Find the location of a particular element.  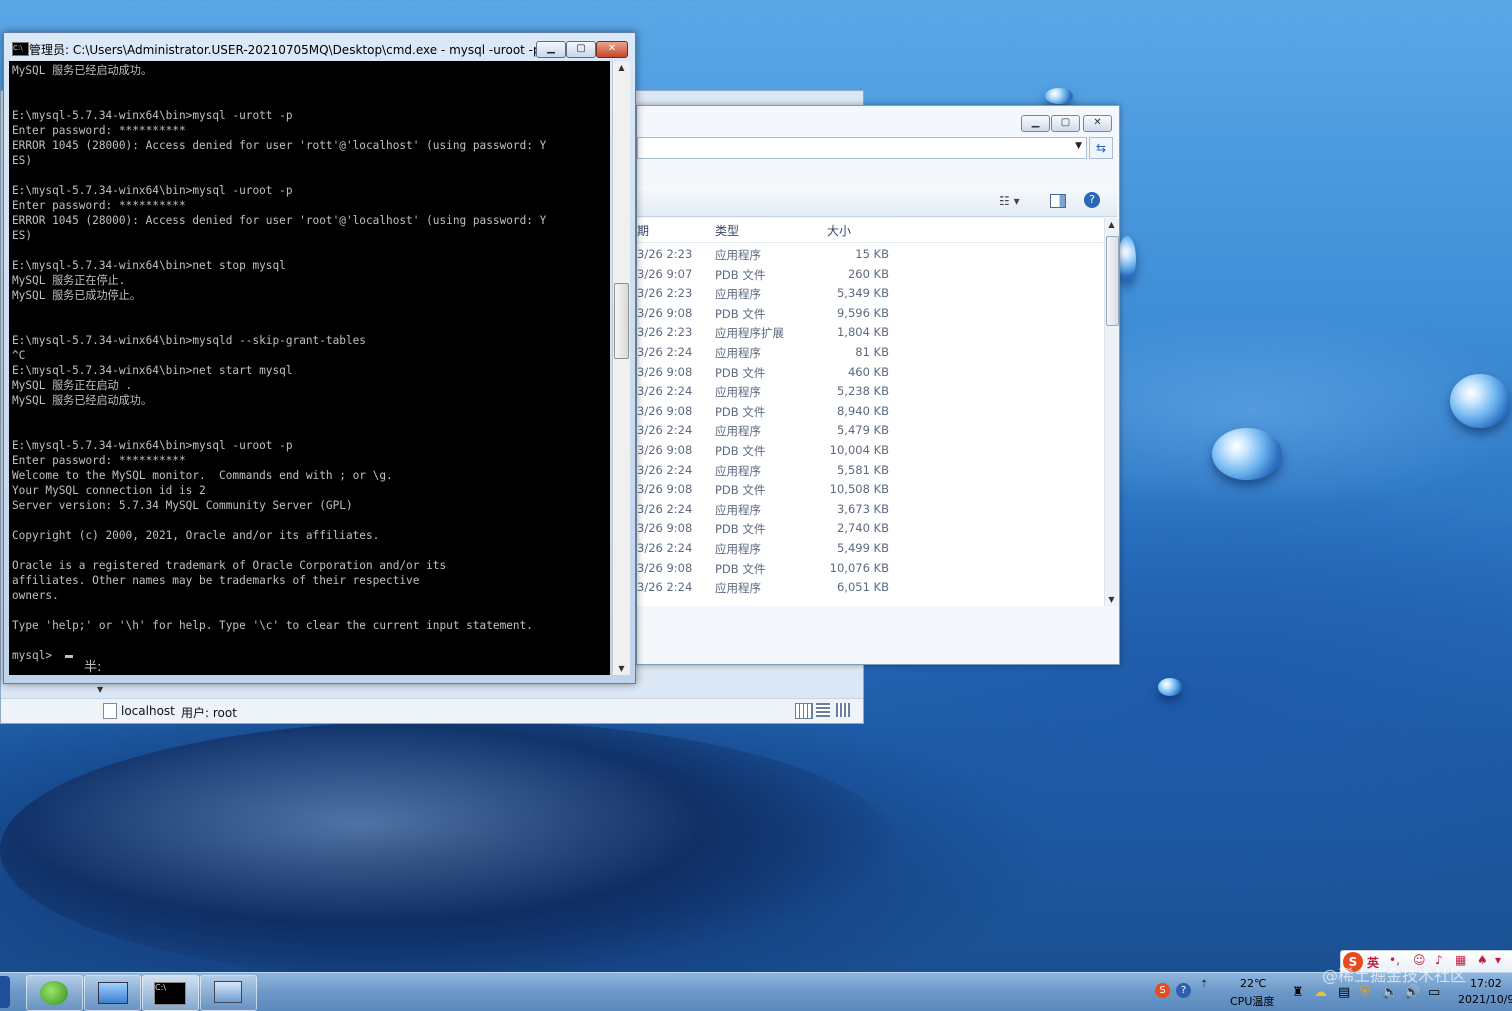

file-size: 5,349 KB is located at coordinates (862, 293).